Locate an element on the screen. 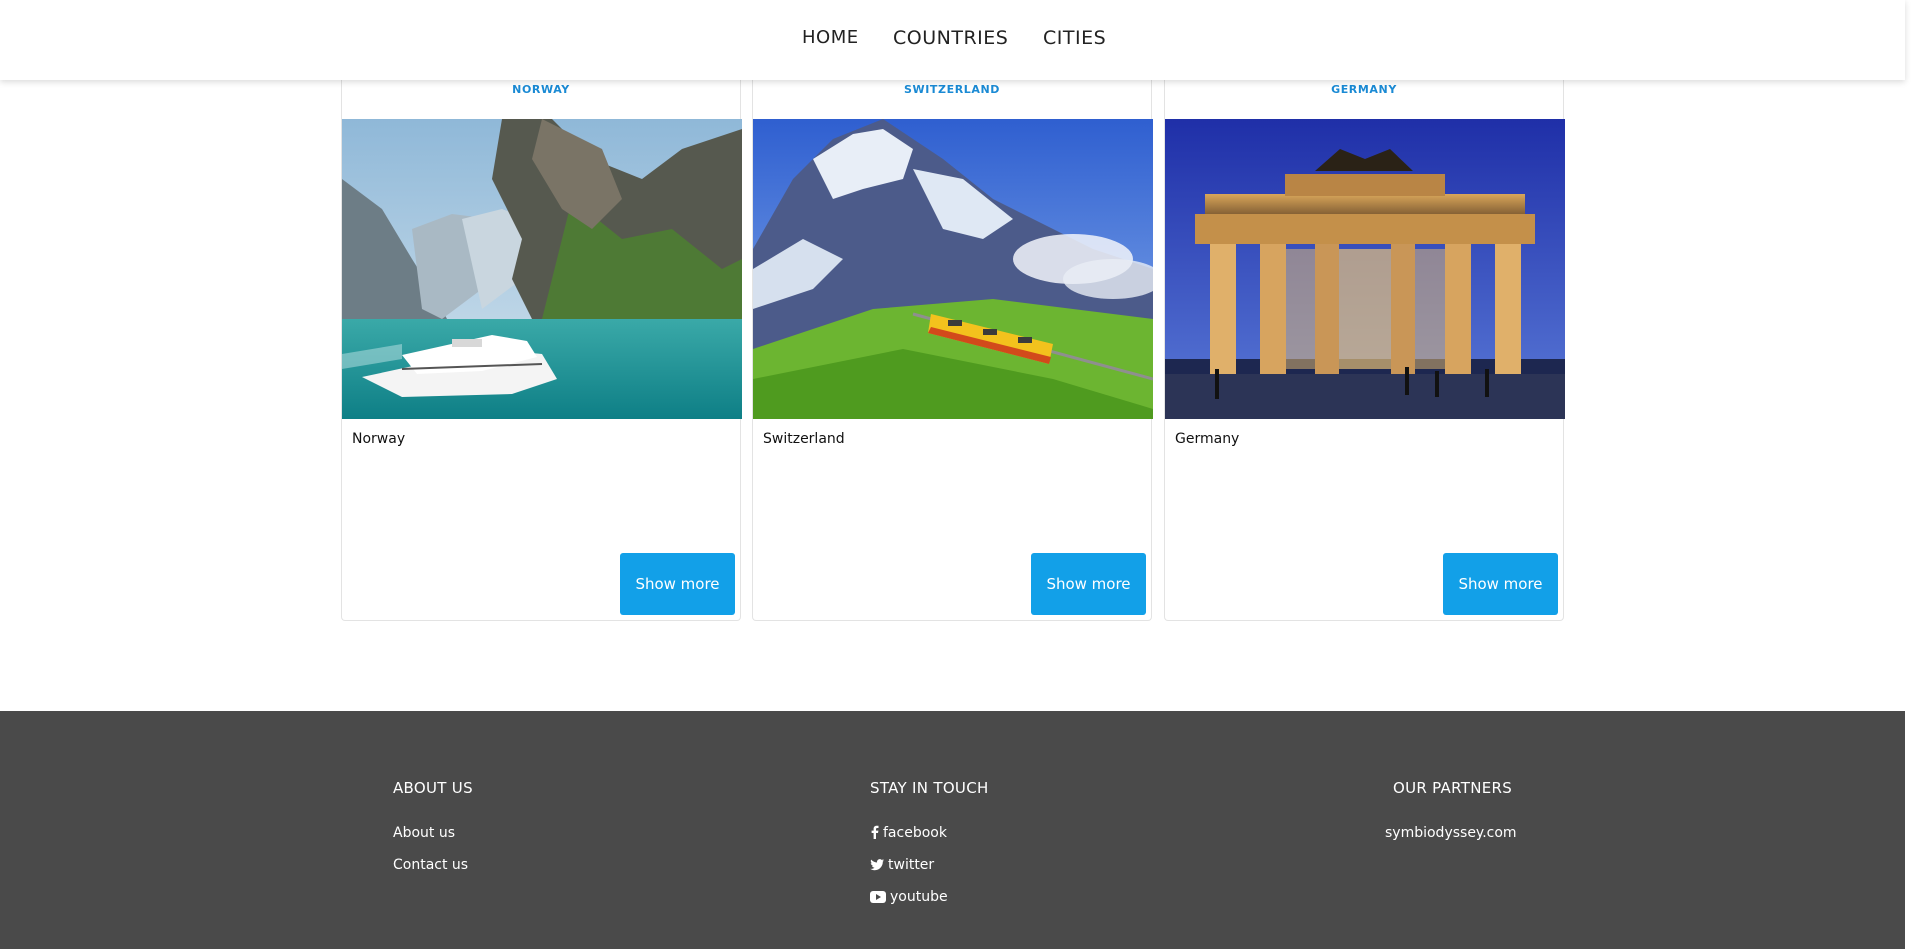 The height and width of the screenshot is (949, 1920). youtube-link: youtube is located at coordinates (909, 898).